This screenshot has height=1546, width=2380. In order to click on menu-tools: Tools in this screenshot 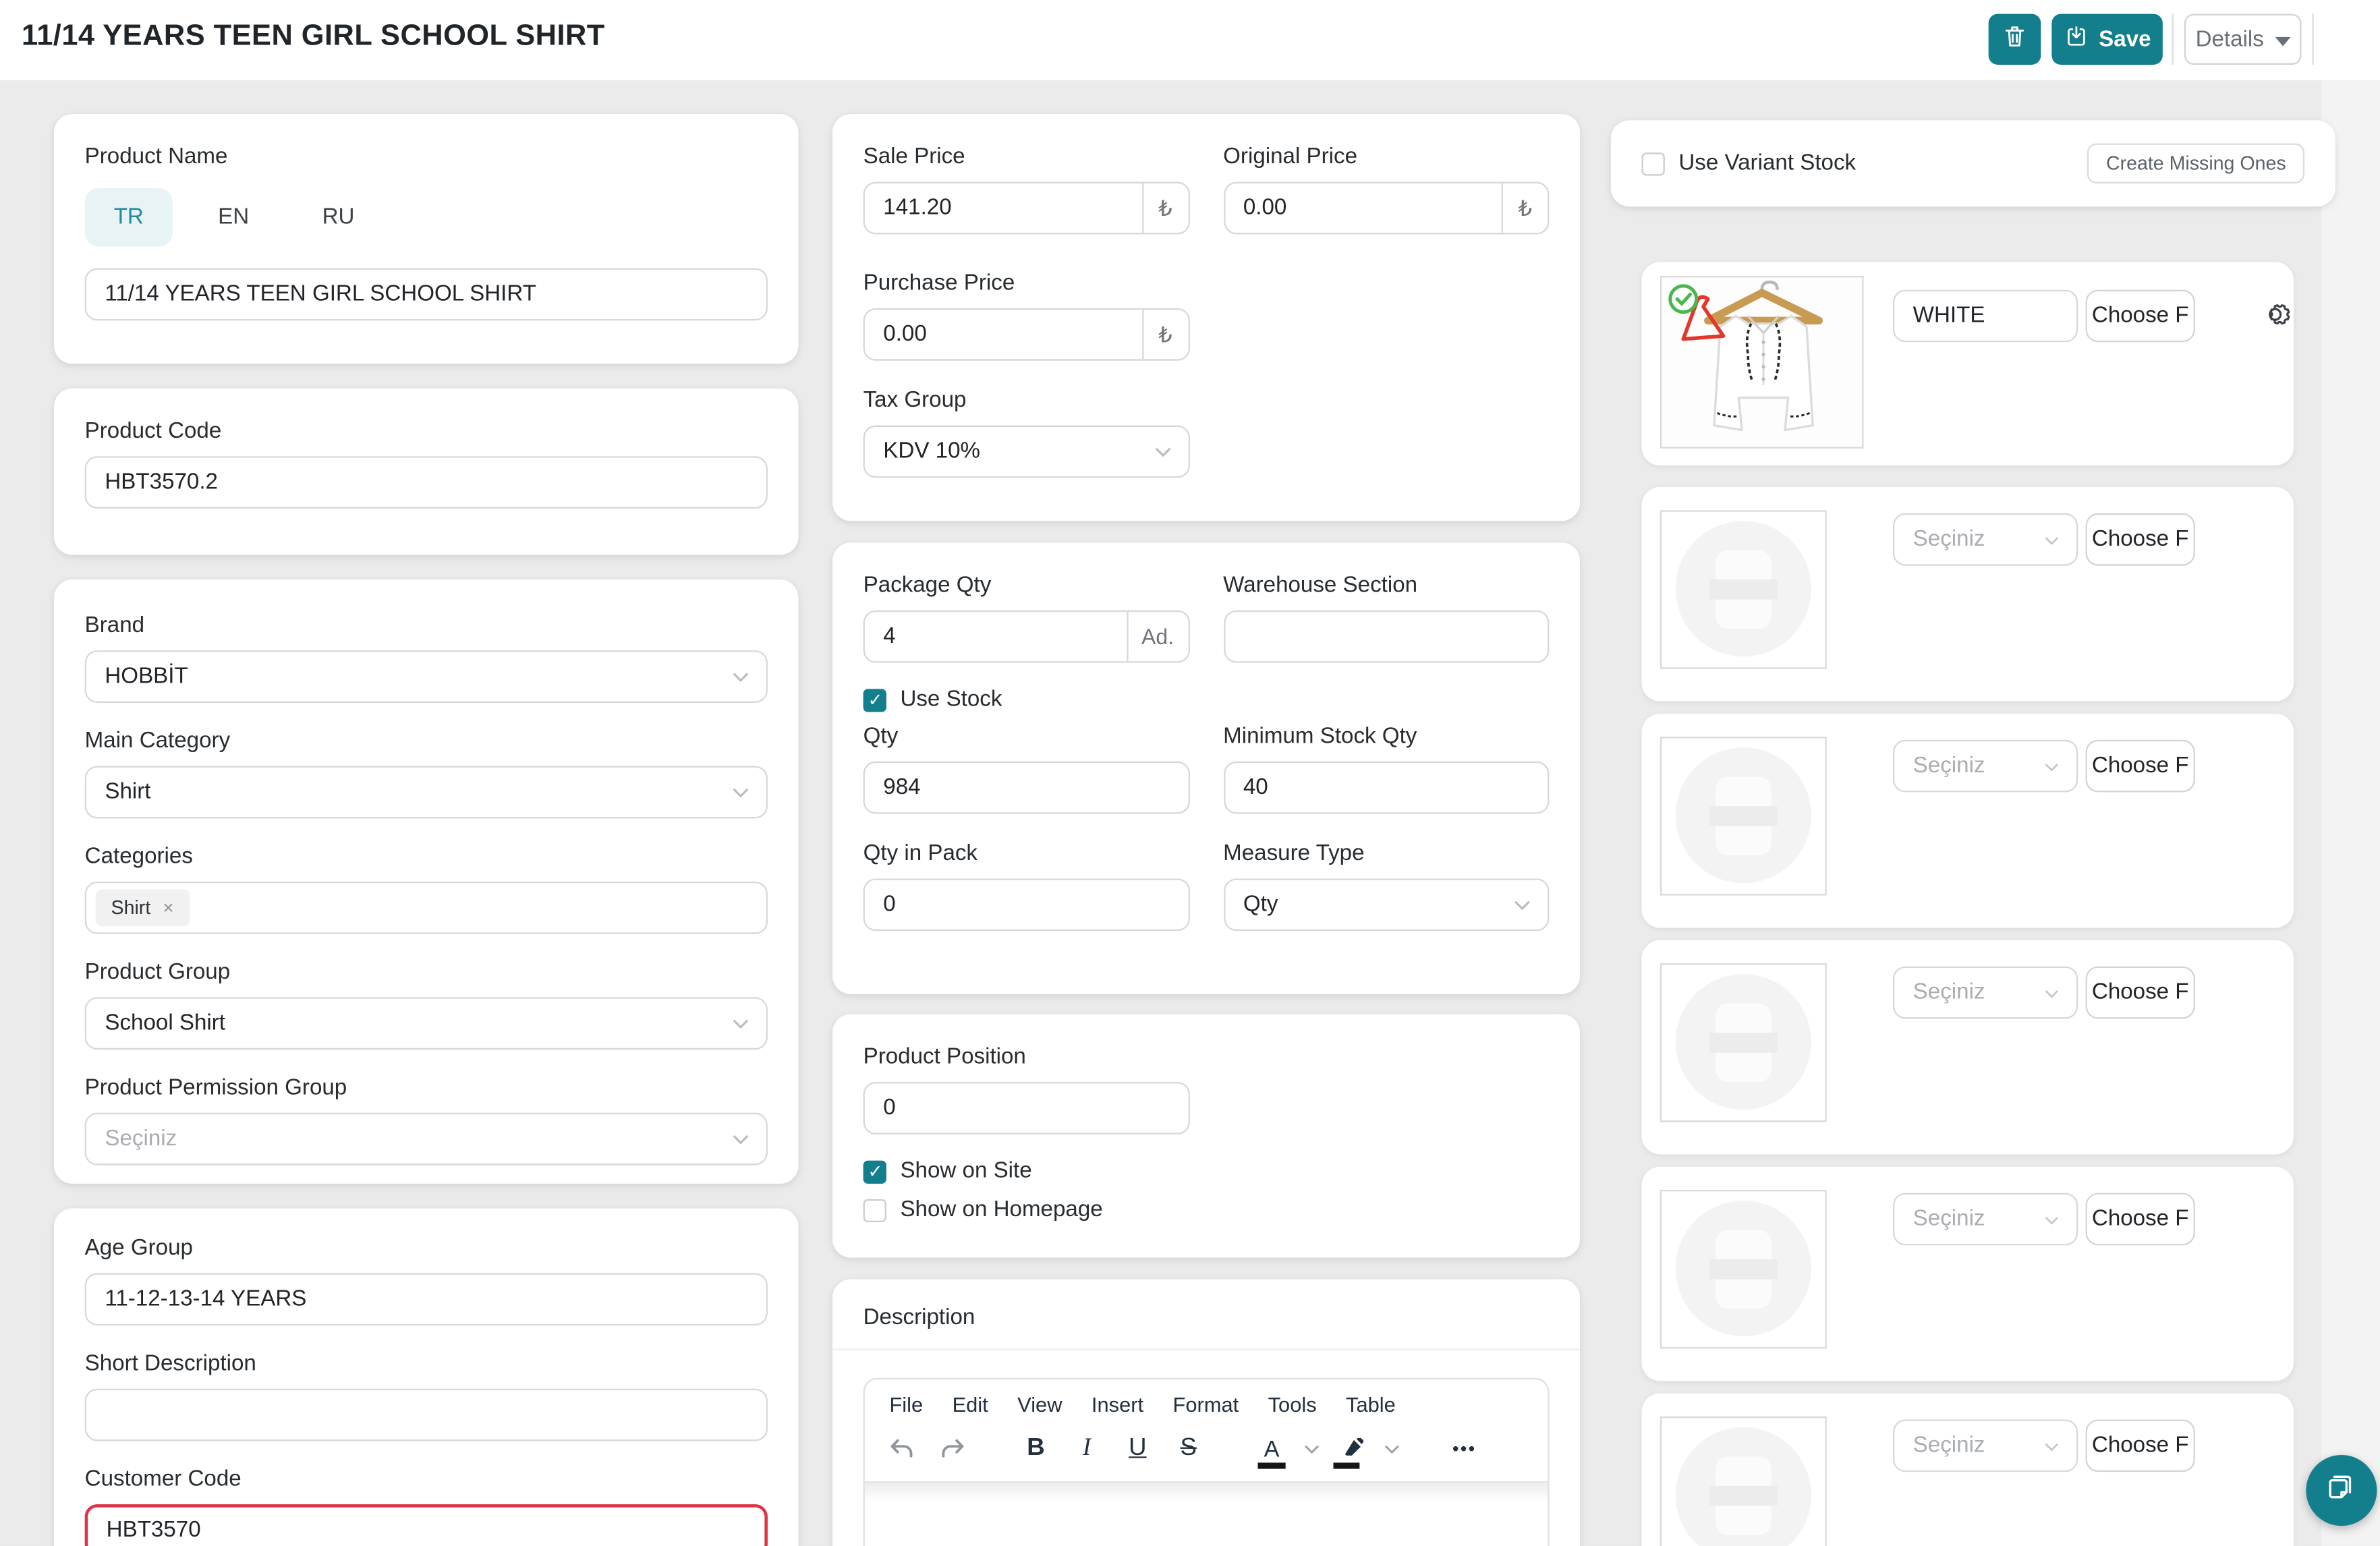, I will do `click(1293, 1405)`.